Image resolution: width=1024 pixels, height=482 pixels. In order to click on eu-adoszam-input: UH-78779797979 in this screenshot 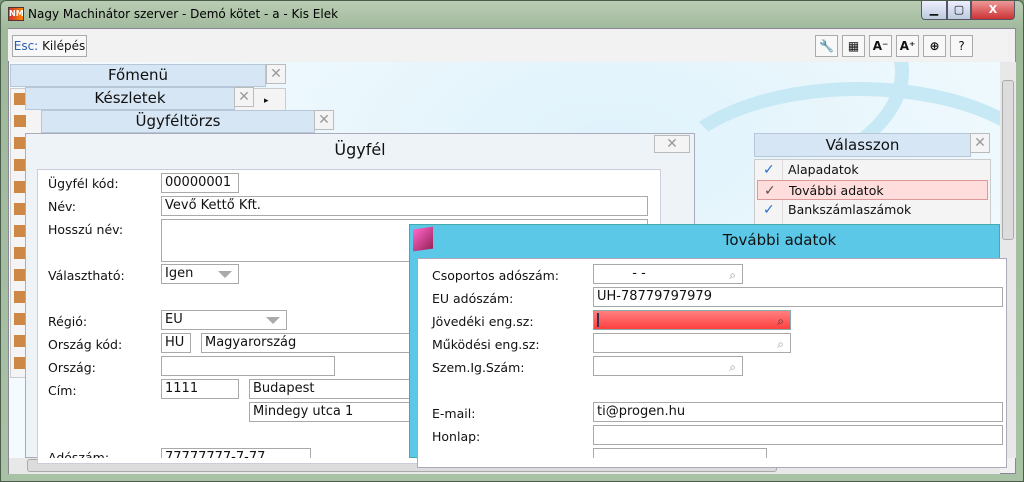, I will do `click(798, 297)`.